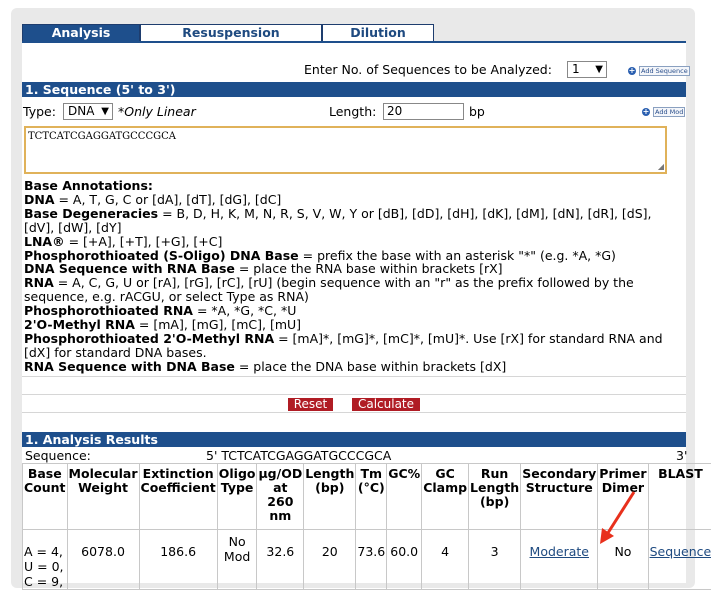  Describe the element at coordinates (298, 455) in the screenshot. I see `result-sequence: 5' TCTCATCGAGGATGCCCGCA` at that location.